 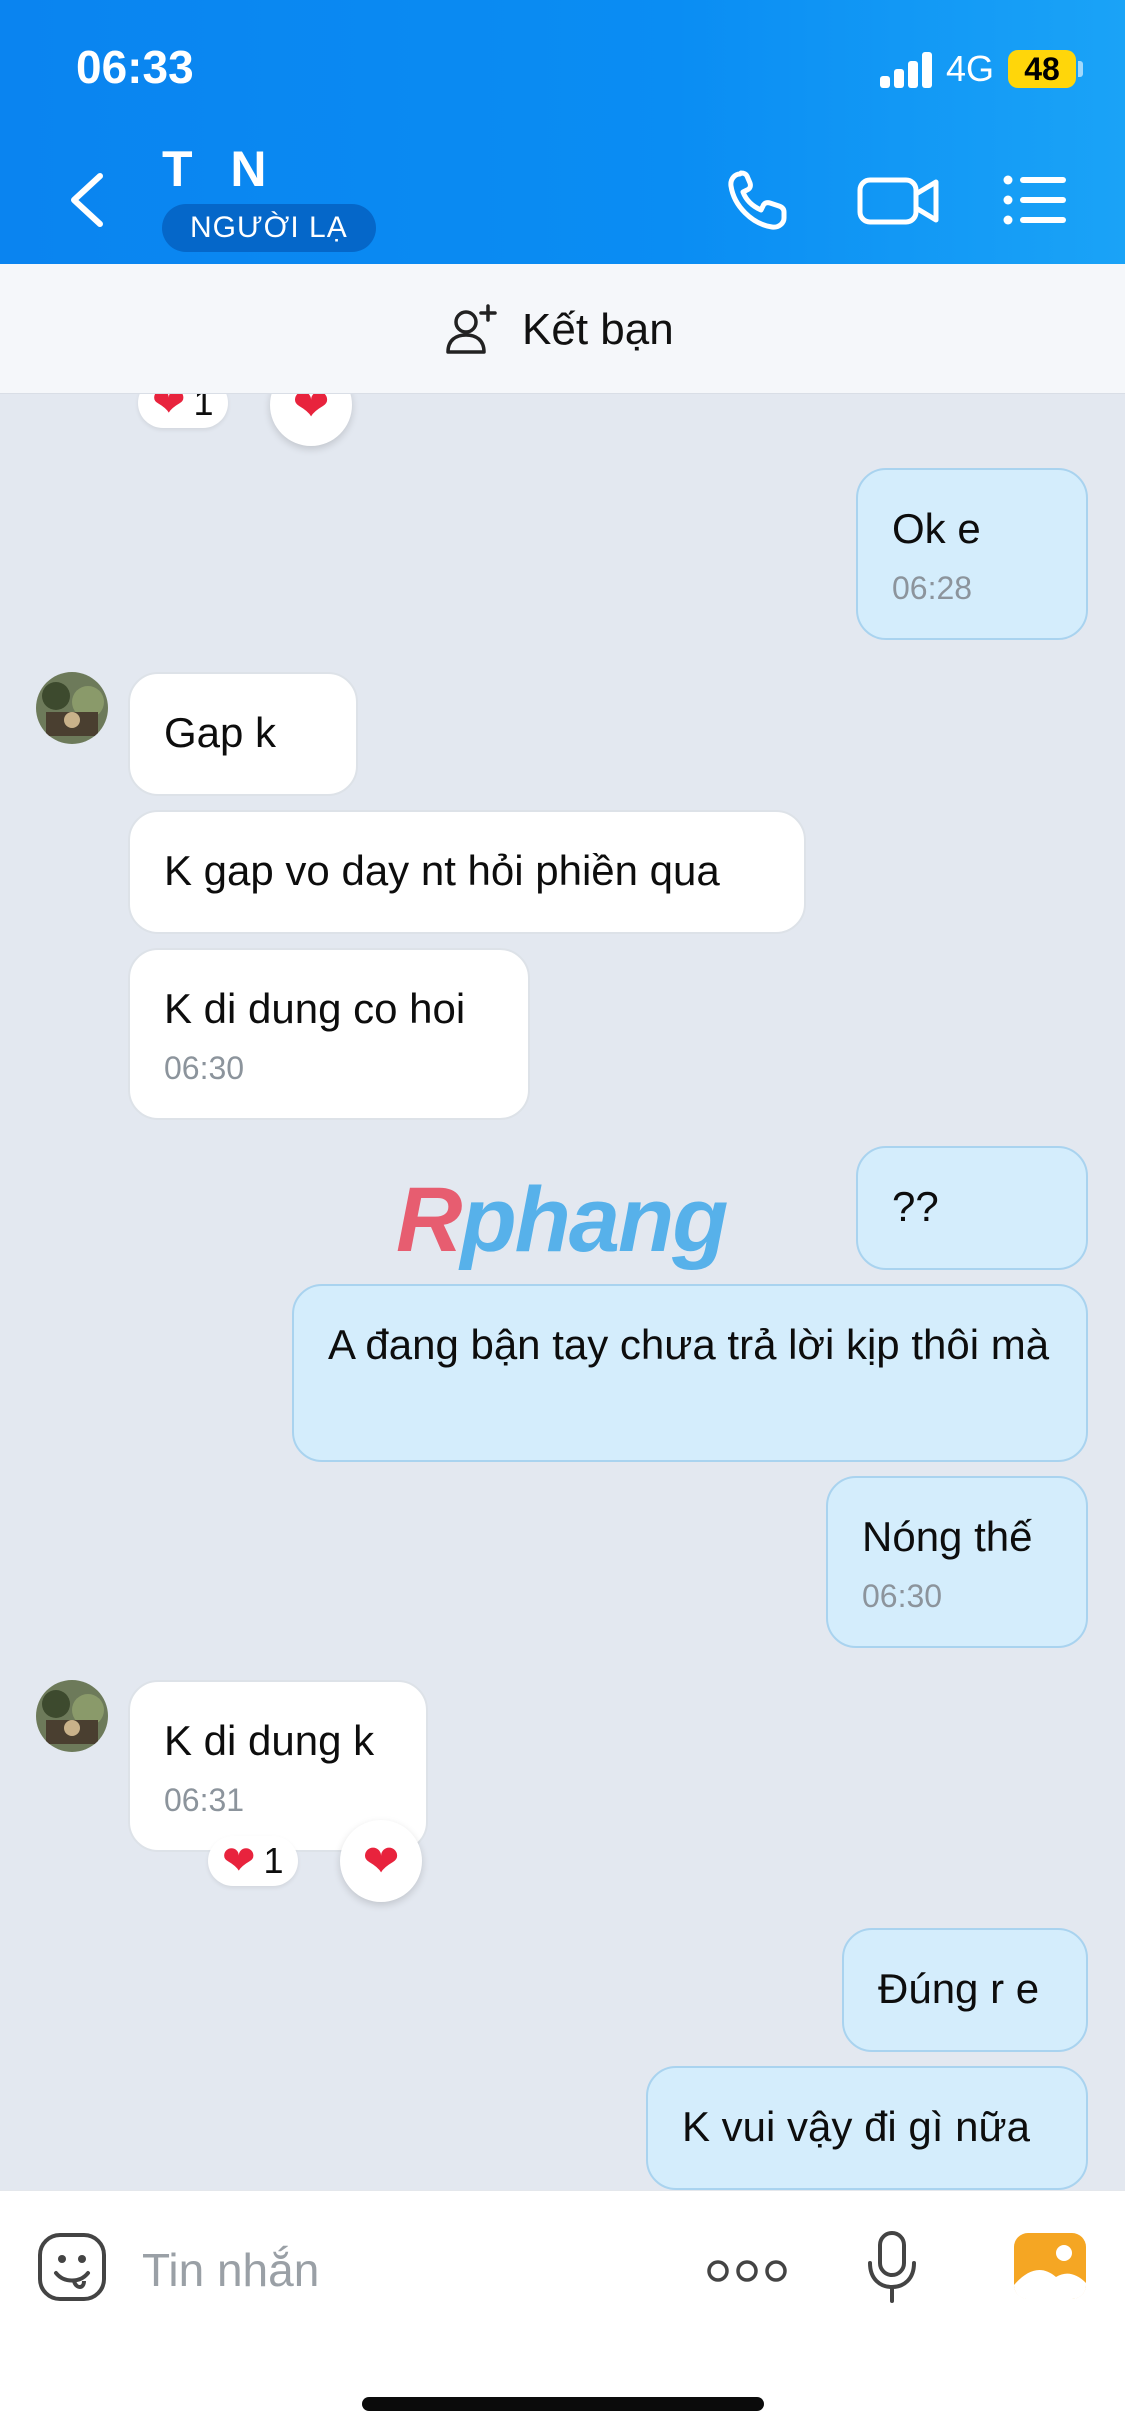 I want to click on status-time: 06:33, so click(x=135, y=67).